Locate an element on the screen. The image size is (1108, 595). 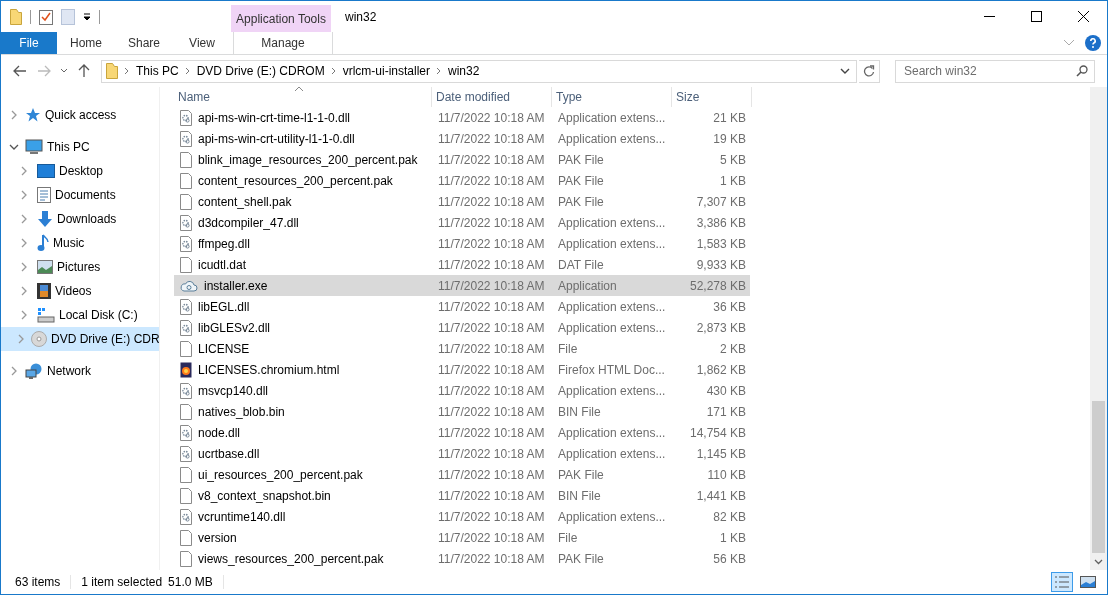
selection-info: 1 item selected is located at coordinates (122, 582).